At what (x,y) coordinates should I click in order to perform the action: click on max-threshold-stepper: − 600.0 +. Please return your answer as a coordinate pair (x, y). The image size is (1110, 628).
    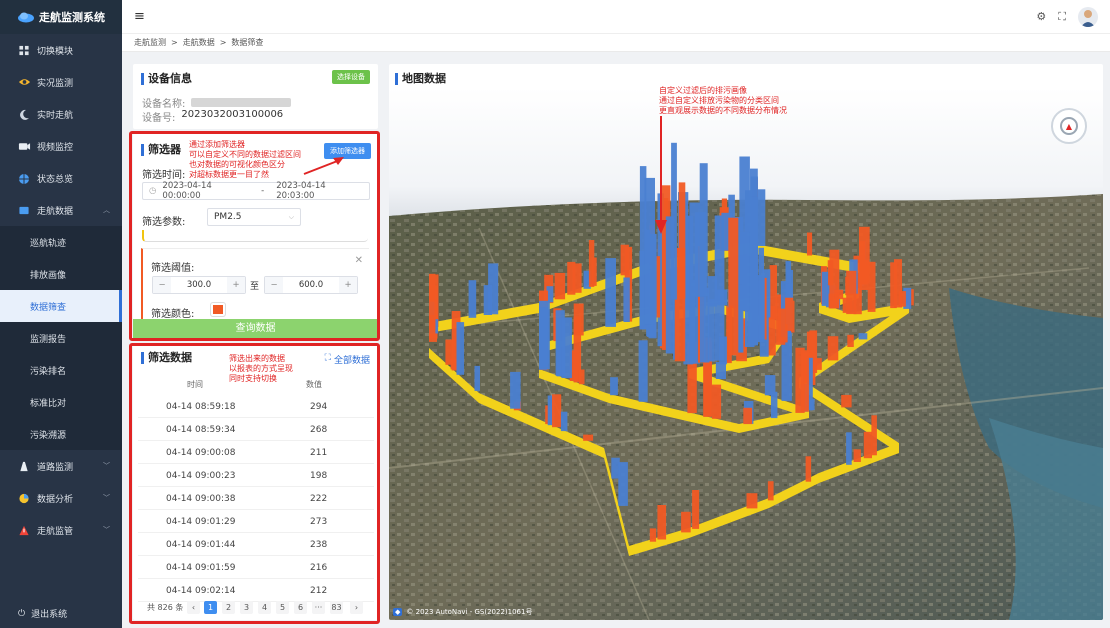
    Looking at the image, I should click on (311, 285).